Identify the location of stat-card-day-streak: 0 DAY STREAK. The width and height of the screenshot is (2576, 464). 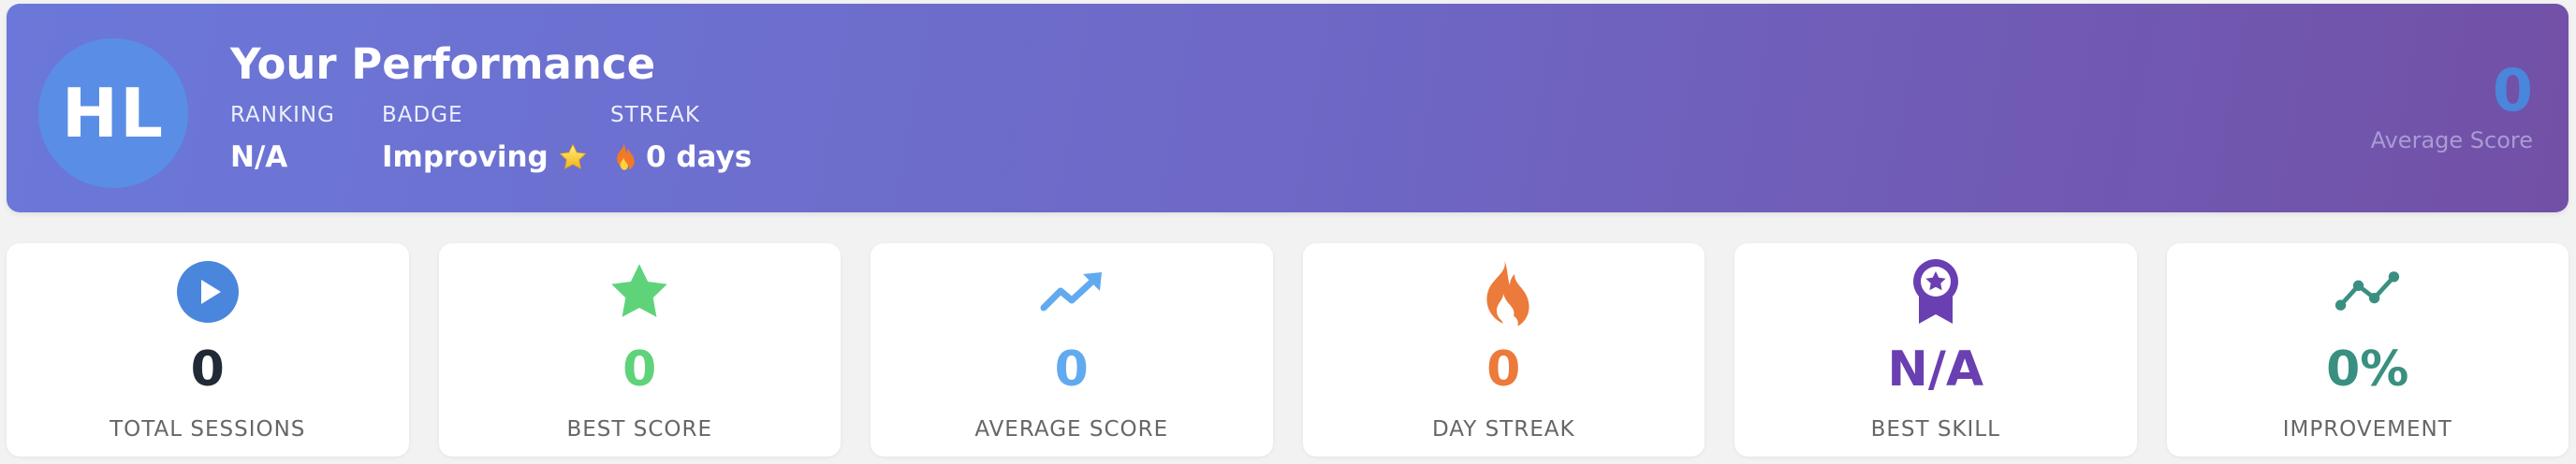
(1503, 350).